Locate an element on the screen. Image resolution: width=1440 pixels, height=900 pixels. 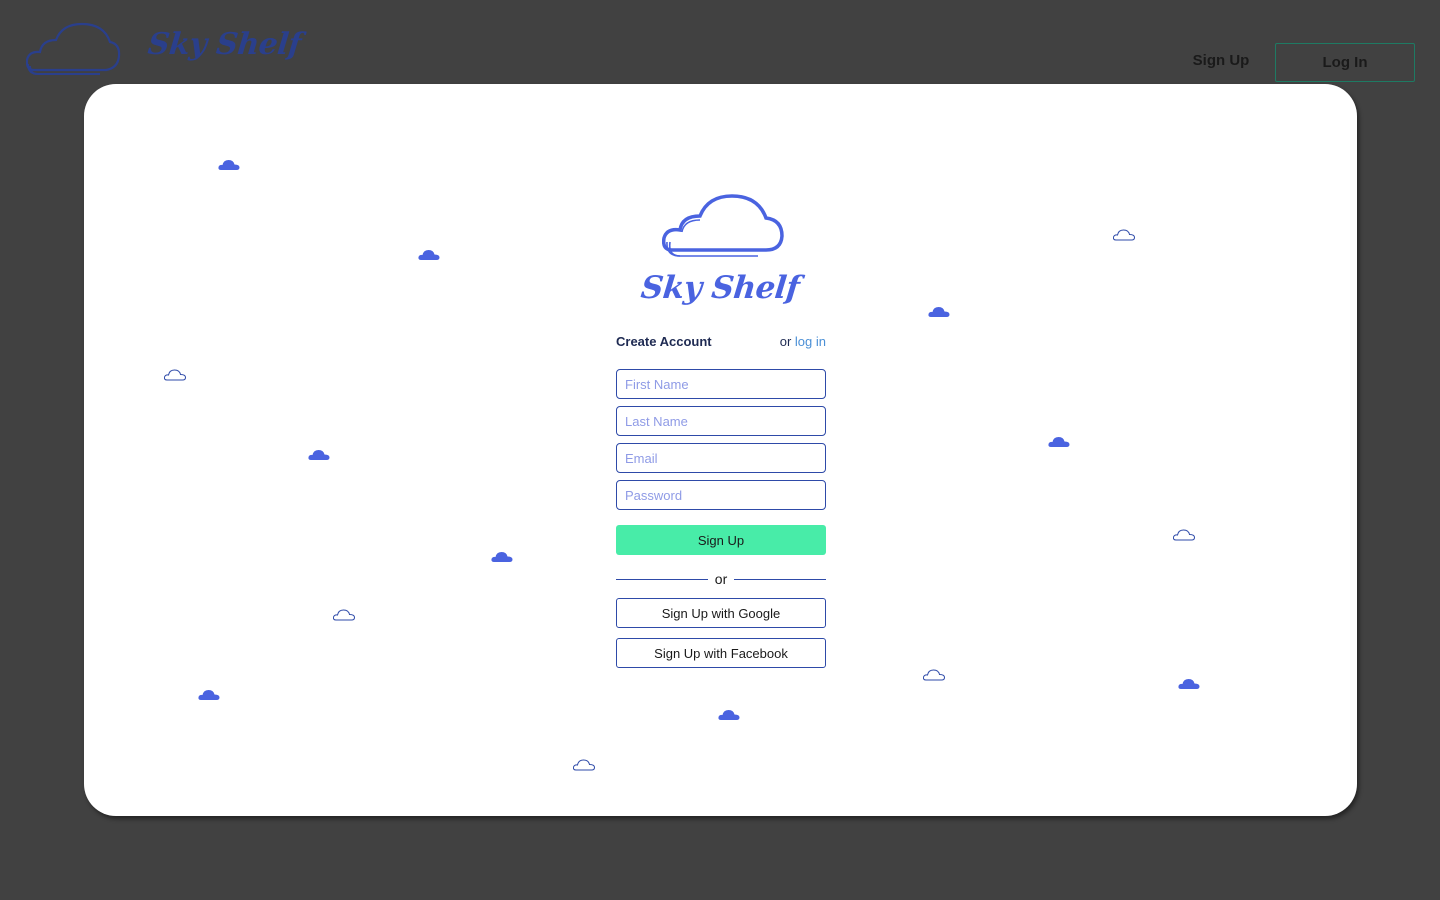
hero-title: Sky Shelf is located at coordinates (720, 288).